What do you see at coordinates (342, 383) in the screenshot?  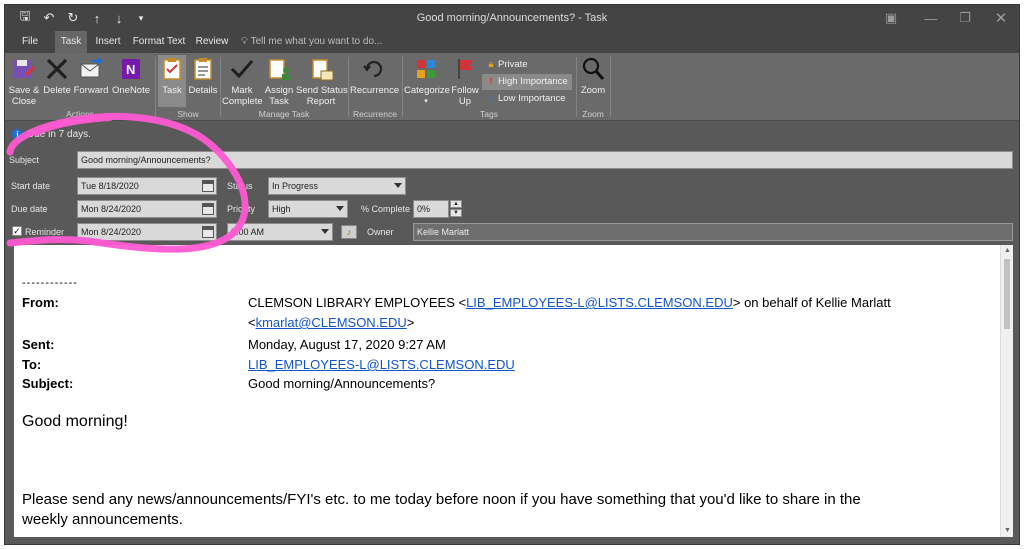 I see `message-subject-value: Good morning/Announcements?` at bounding box center [342, 383].